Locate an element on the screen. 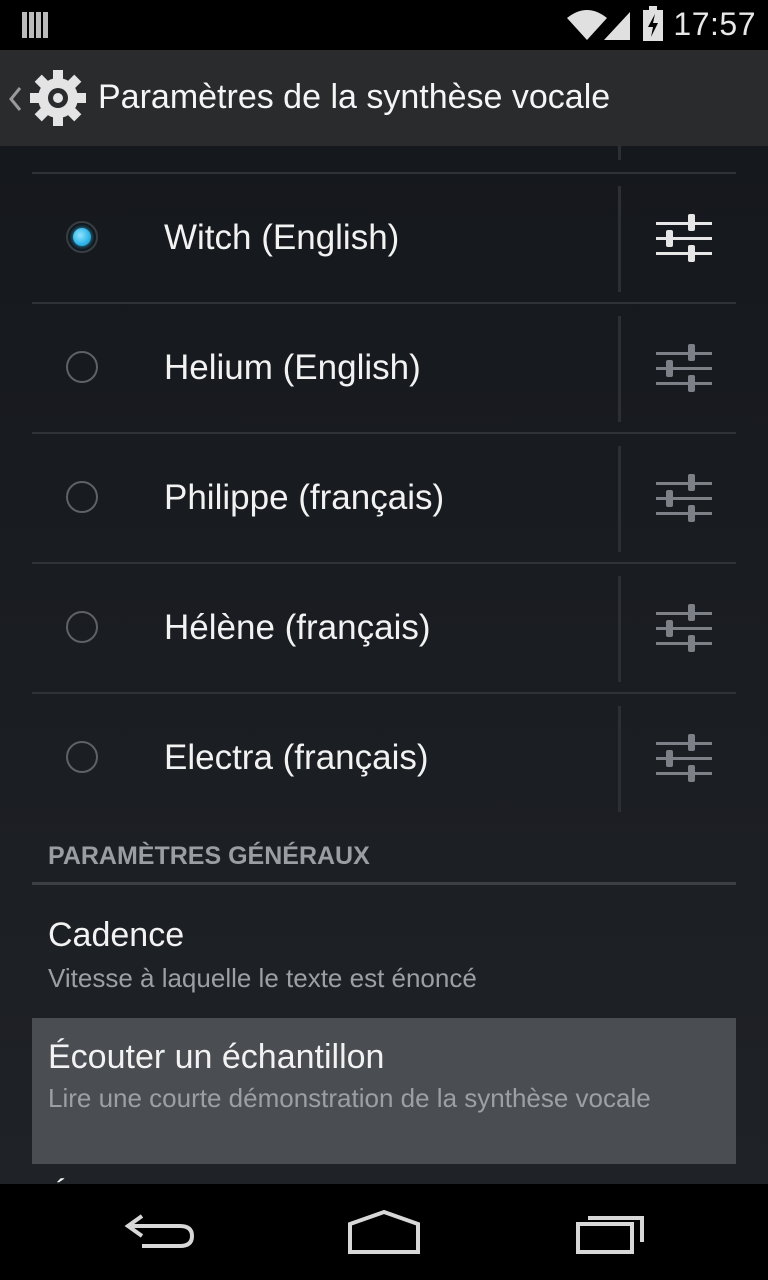 This screenshot has width=768, height=1280. clock: 17:57 is located at coordinates (714, 24).